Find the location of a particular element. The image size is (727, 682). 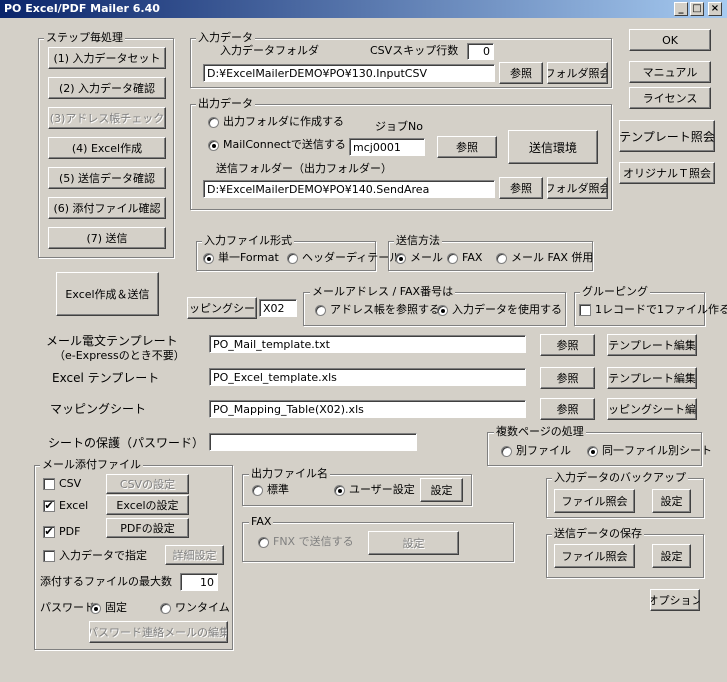

step3-button: (3)アドレス帳チェック is located at coordinates (107, 118).